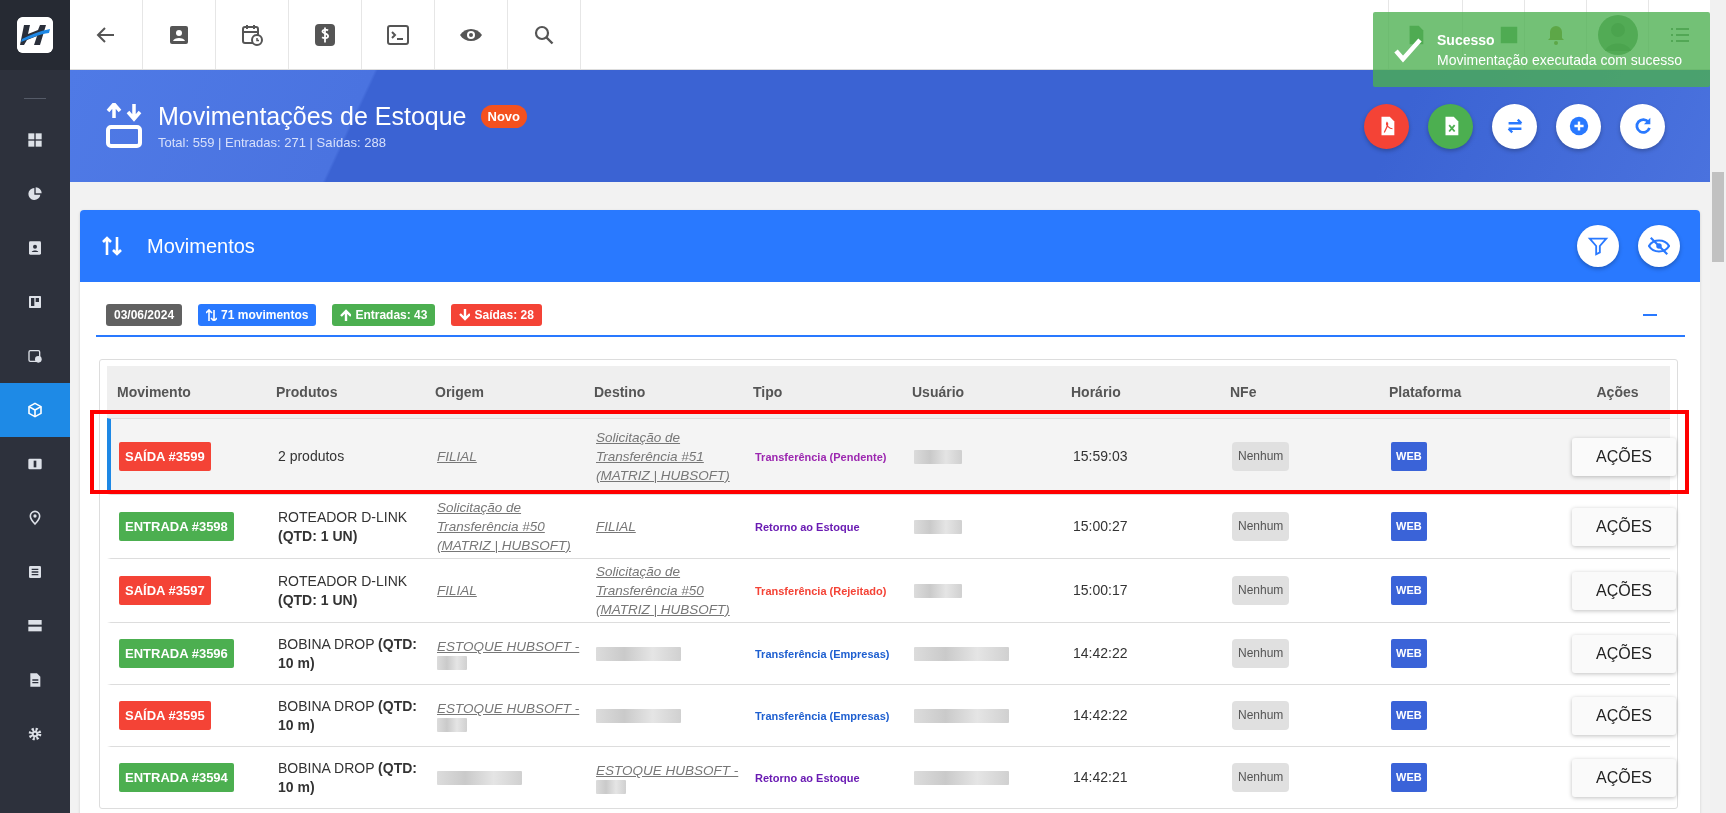 The height and width of the screenshot is (813, 1726). I want to click on exit-tag: SAÍDA #3595, so click(165, 715).